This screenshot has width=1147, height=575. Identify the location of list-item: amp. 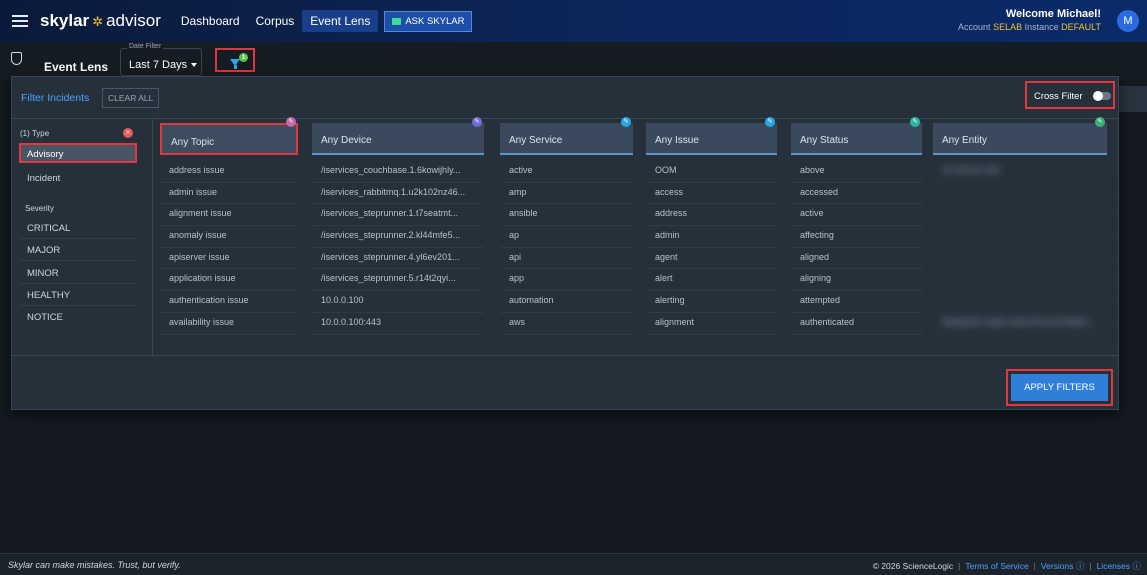
(566, 194).